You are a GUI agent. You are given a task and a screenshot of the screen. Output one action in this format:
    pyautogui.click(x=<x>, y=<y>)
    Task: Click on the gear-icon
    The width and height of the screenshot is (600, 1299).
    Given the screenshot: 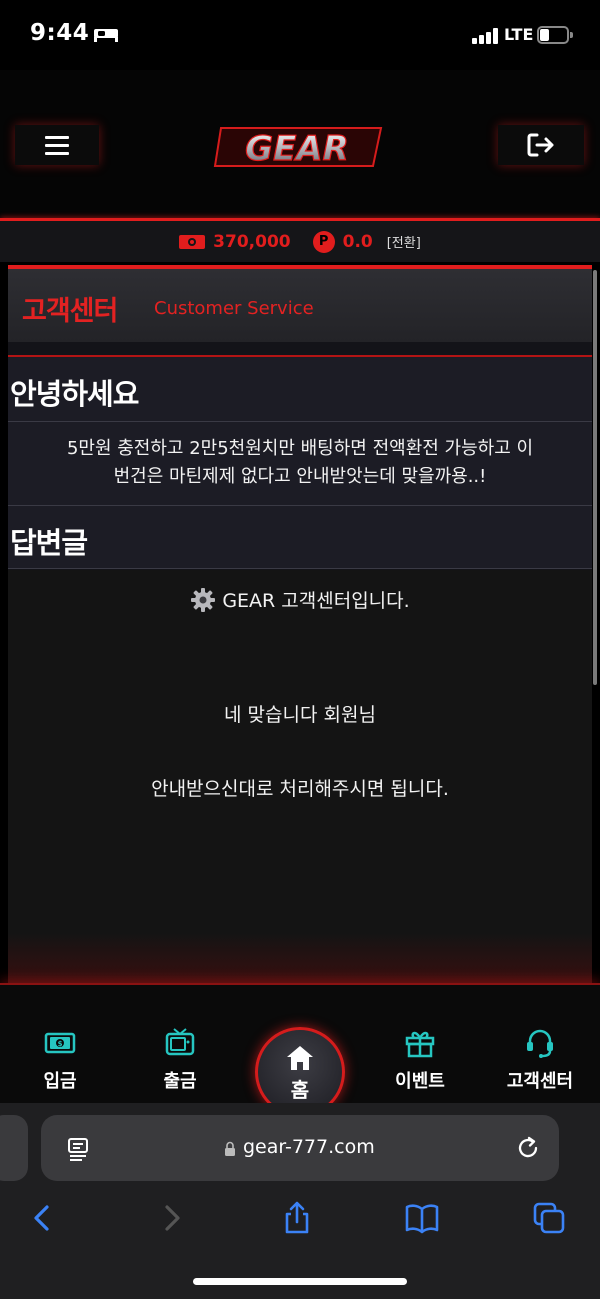 What is the action you would take?
    pyautogui.click(x=203, y=599)
    